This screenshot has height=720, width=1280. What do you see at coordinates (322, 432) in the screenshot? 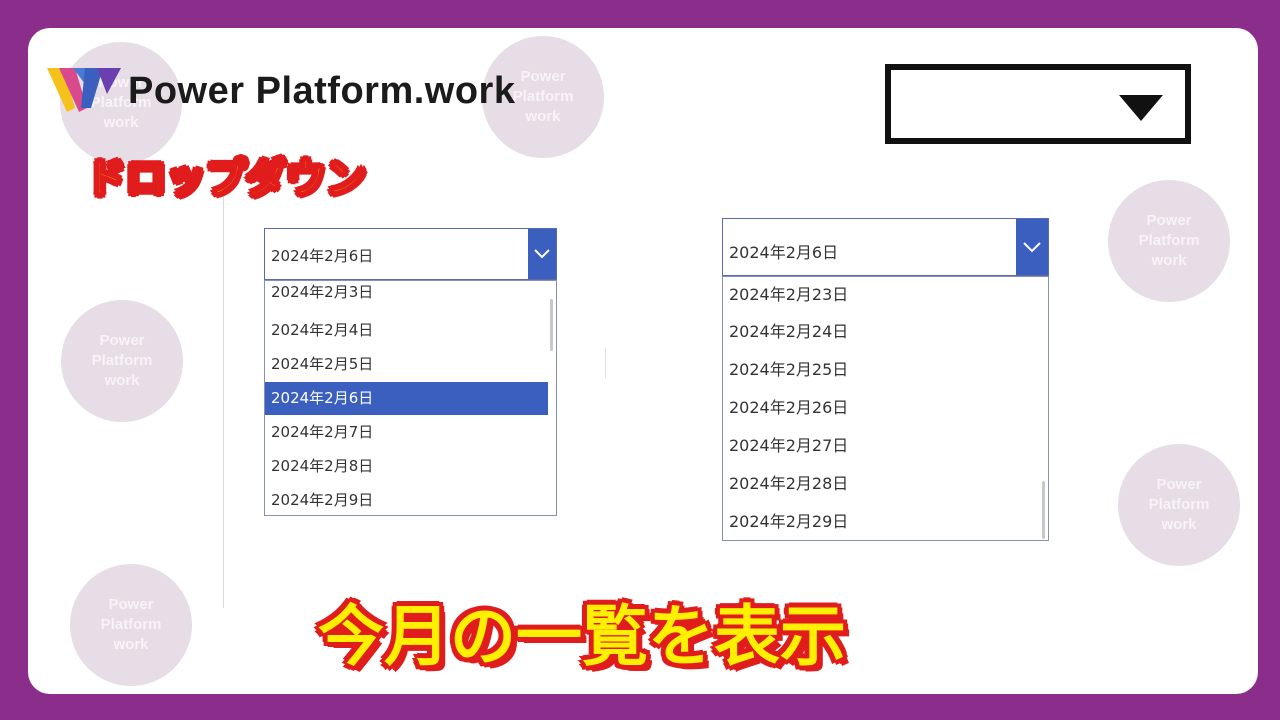
I see `option-label: 2024年2月7日` at bounding box center [322, 432].